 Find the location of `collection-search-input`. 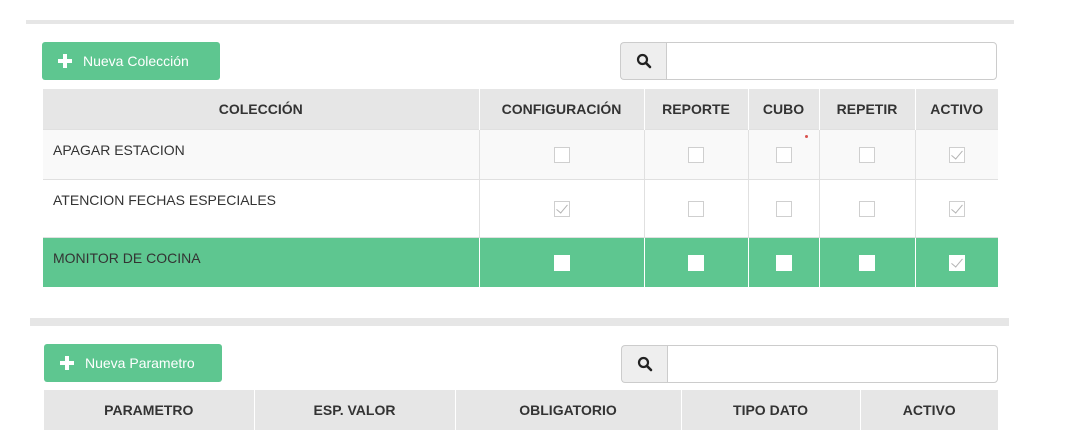

collection-search-input is located at coordinates (831, 61).